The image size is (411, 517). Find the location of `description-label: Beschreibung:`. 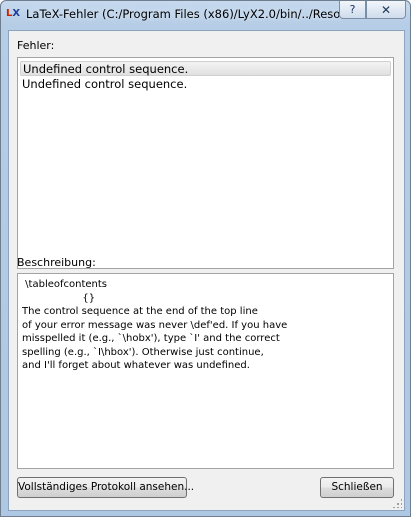

description-label: Beschreibung: is located at coordinates (56, 262).